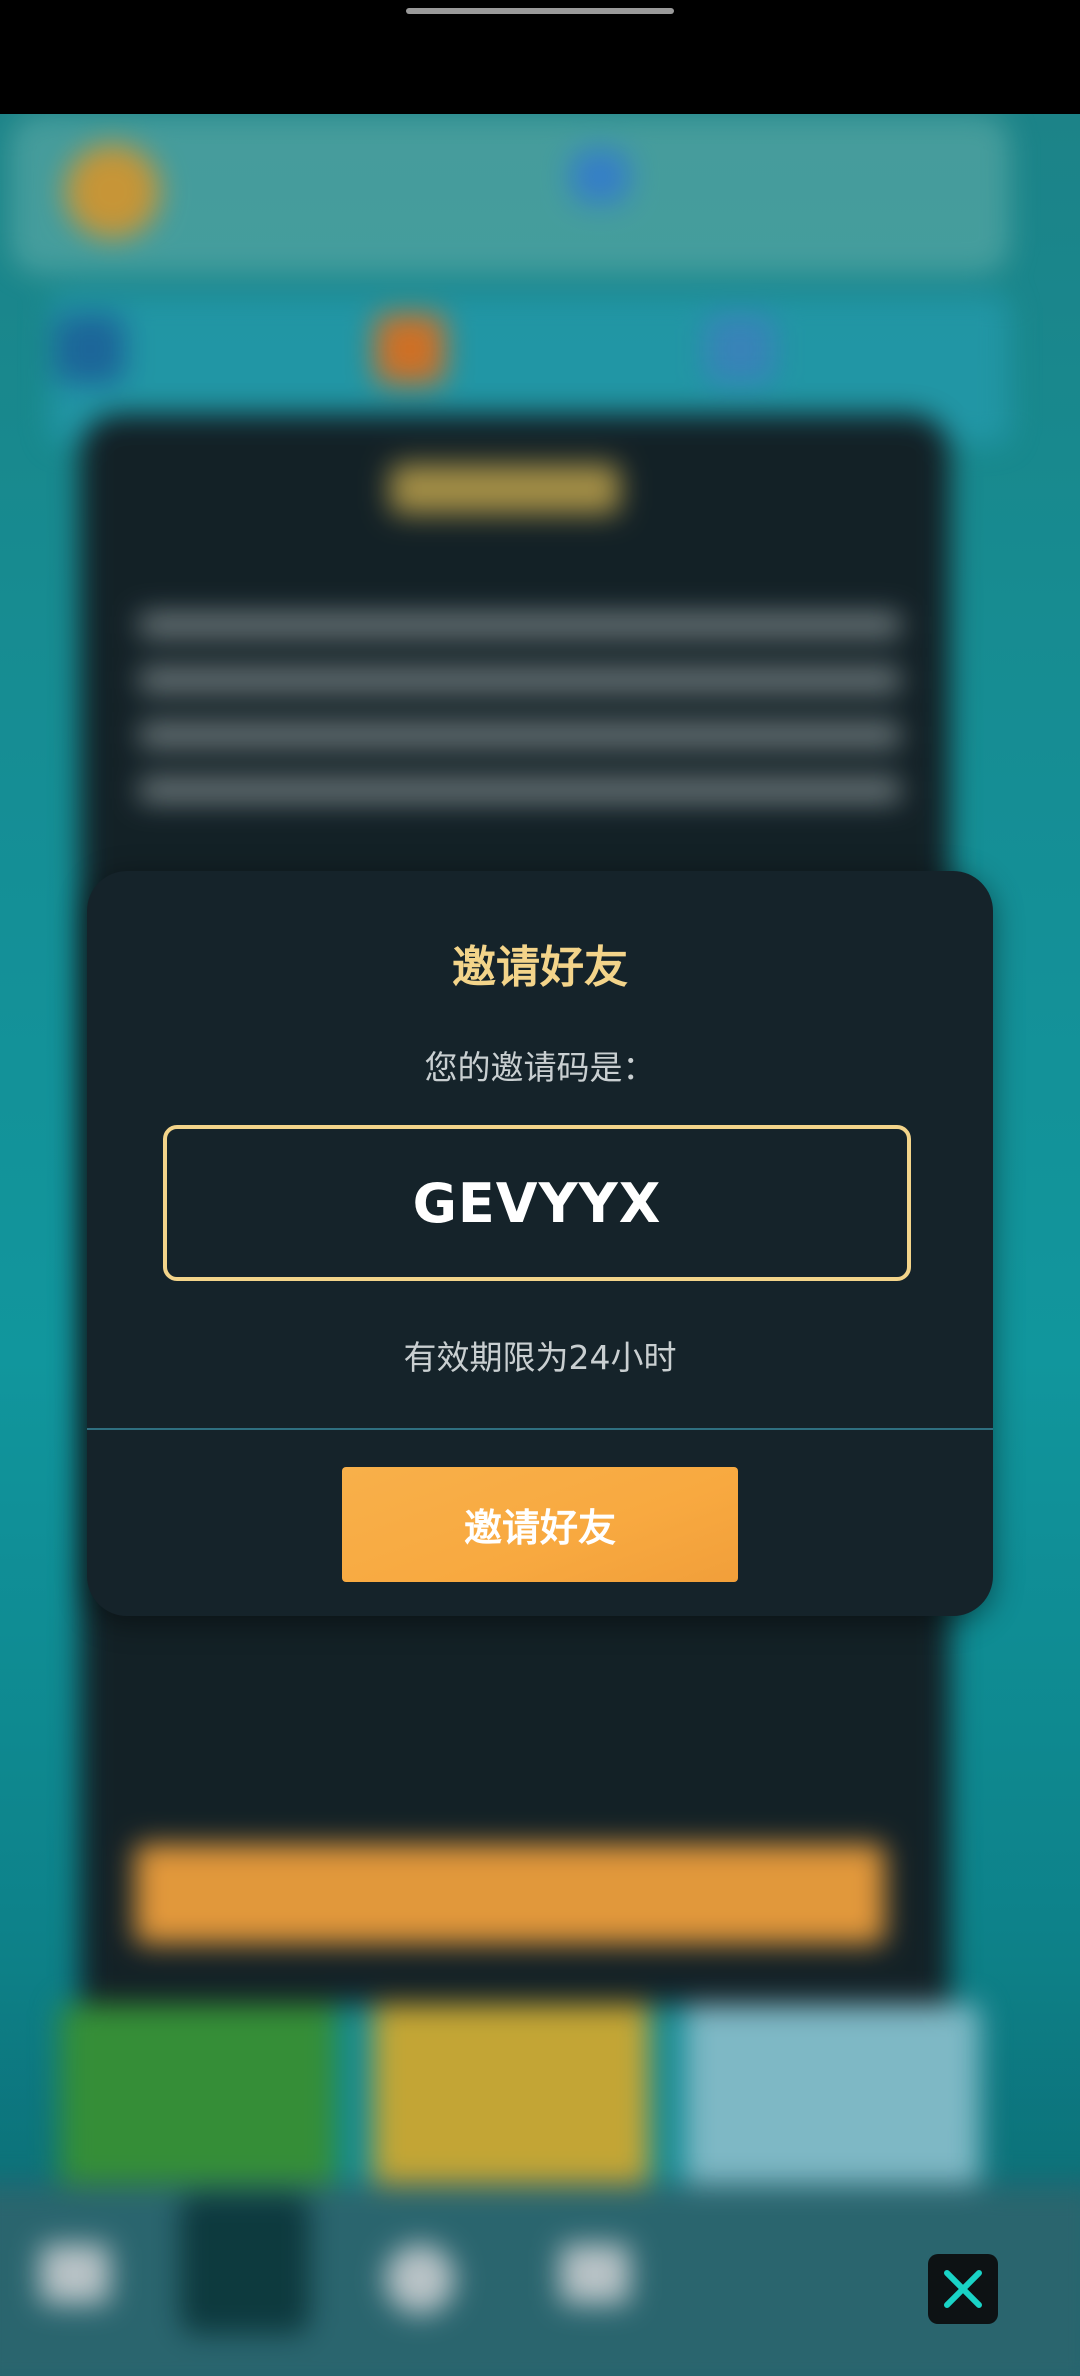  Describe the element at coordinates (540, 1067) in the screenshot. I see `invite-code-label: 您的邀请码是：` at that location.